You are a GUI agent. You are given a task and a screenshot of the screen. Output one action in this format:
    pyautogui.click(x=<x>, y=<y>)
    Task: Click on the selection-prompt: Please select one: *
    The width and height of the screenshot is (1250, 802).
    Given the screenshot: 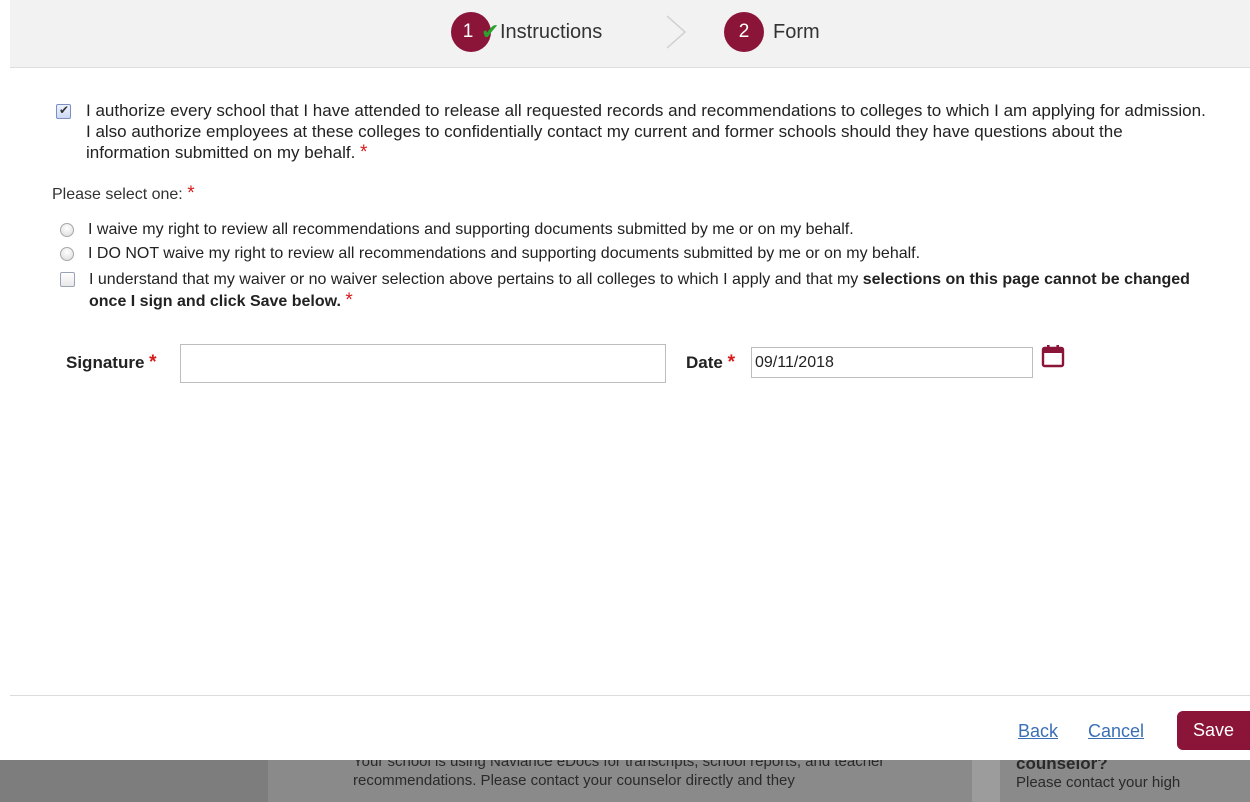 What is the action you would take?
    pyautogui.click(x=123, y=194)
    